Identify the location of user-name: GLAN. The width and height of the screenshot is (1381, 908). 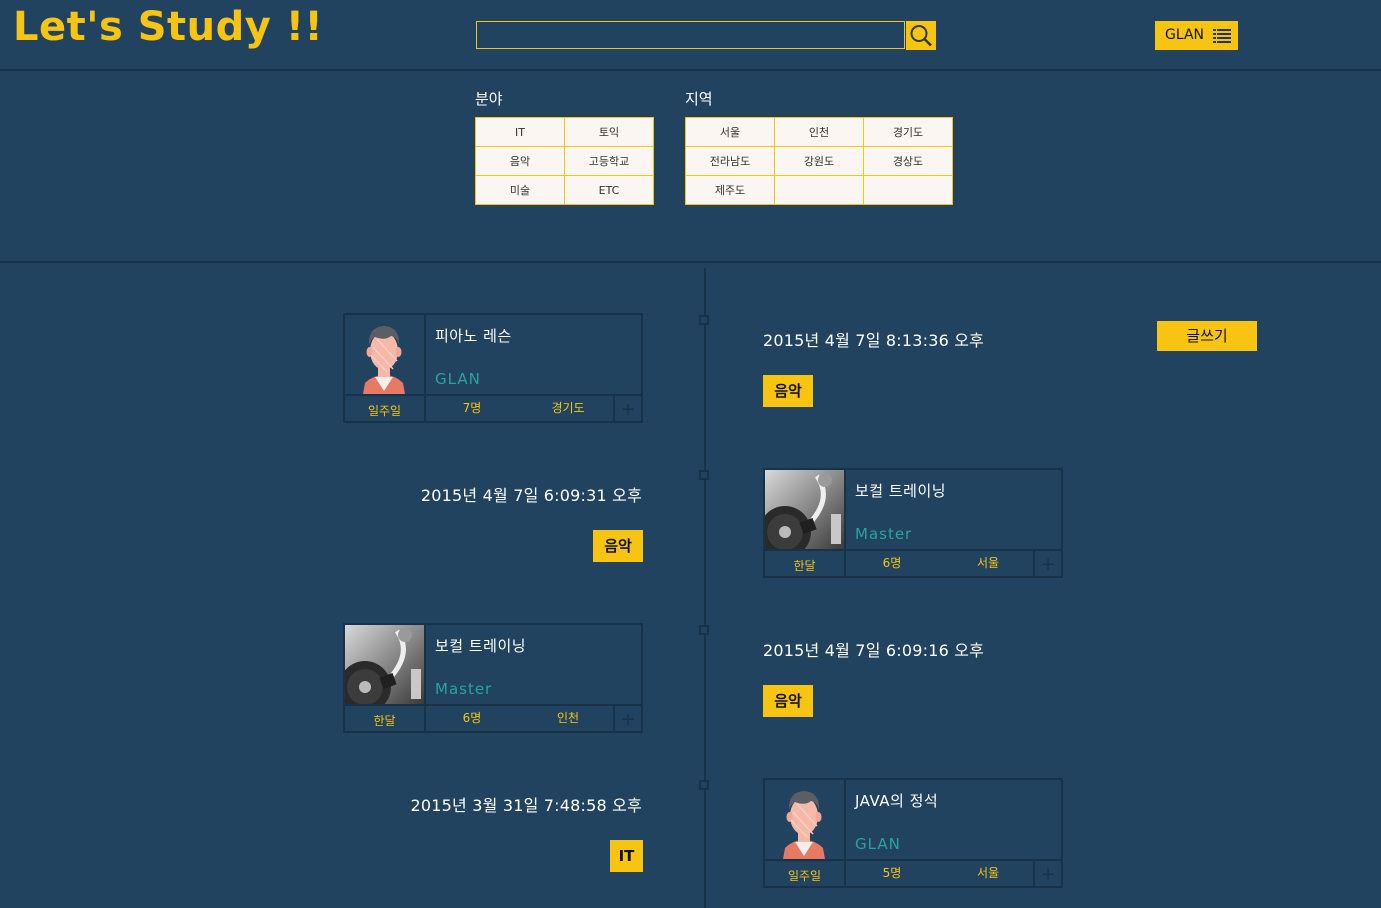
(1185, 35).